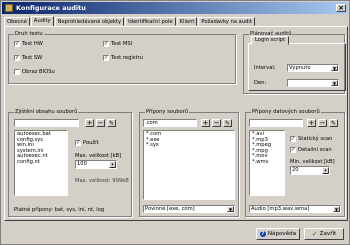  Describe the element at coordinates (96, 164) in the screenshot. I see `max-velikost-input: 100 ▴ ▾` at that location.